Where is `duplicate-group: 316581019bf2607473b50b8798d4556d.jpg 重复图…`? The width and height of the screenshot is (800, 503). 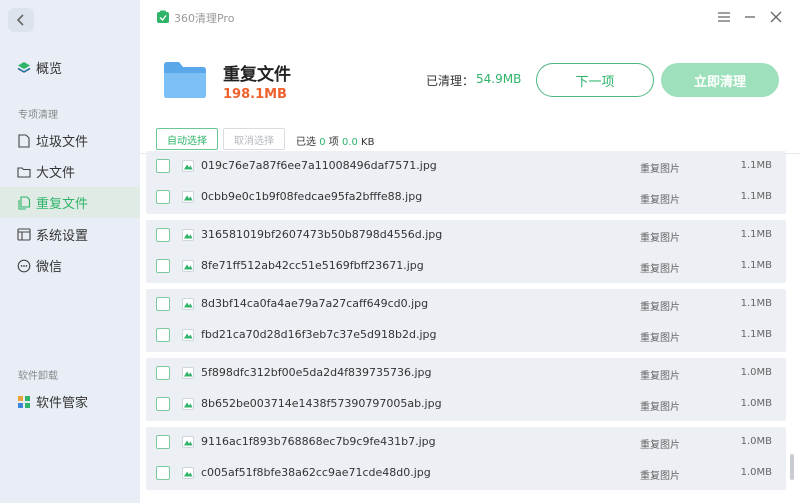
duplicate-group: 316581019bf2607473b50b8798d4556d.jpg 重复图… is located at coordinates (466, 251).